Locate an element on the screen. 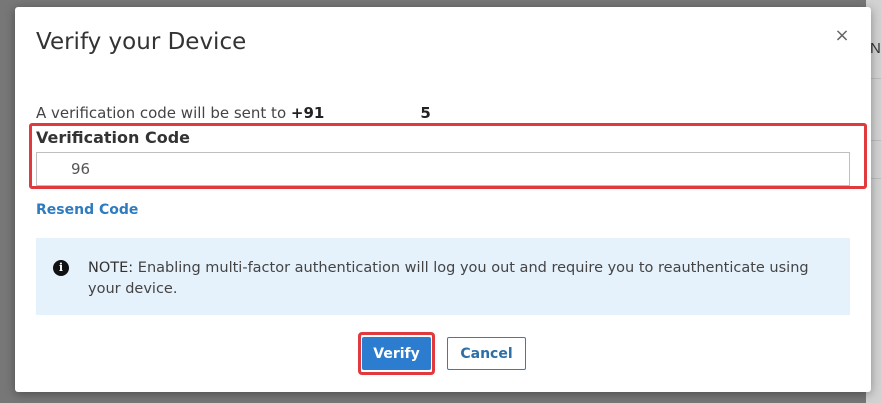 The image size is (881, 403). close-icon: × is located at coordinates (842, 36).